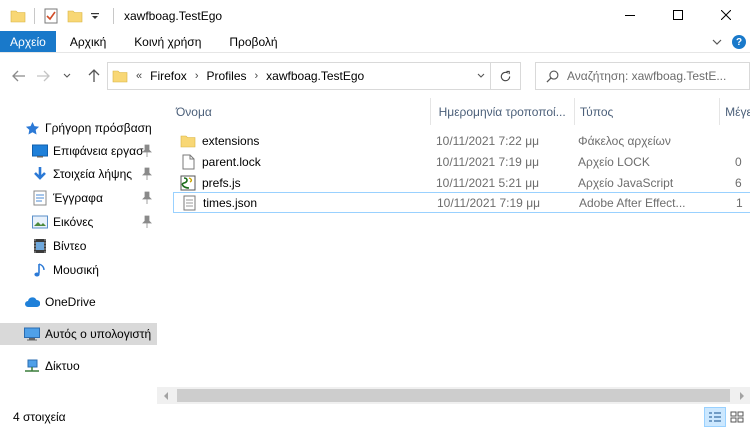  Describe the element at coordinates (375, 416) in the screenshot. I see `status-bar: 4 στοιχεία` at that location.